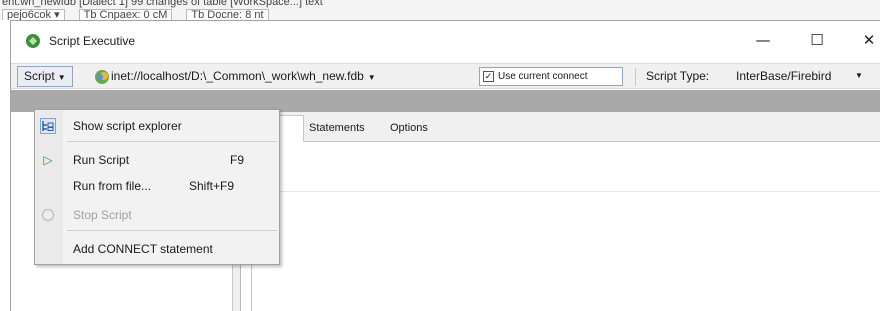 This screenshot has width=880, height=311. What do you see at coordinates (409, 128) in the screenshot?
I see `tab-options: Options` at bounding box center [409, 128].